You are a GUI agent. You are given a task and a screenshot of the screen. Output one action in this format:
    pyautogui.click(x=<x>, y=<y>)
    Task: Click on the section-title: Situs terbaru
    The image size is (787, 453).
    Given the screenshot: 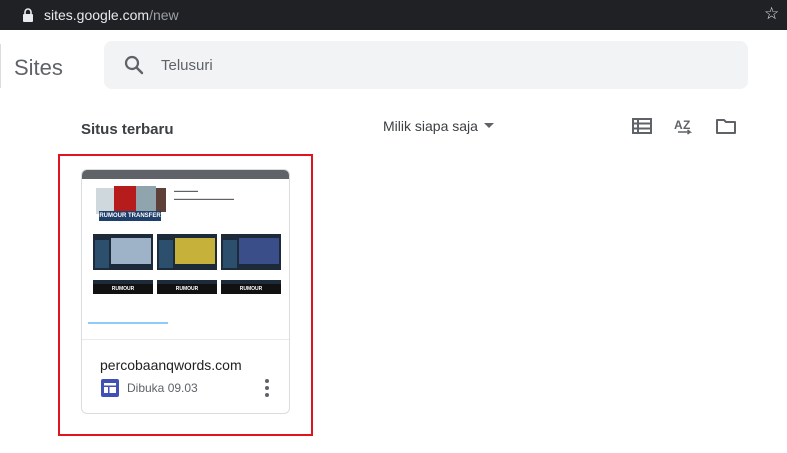 What is the action you would take?
    pyautogui.click(x=127, y=129)
    